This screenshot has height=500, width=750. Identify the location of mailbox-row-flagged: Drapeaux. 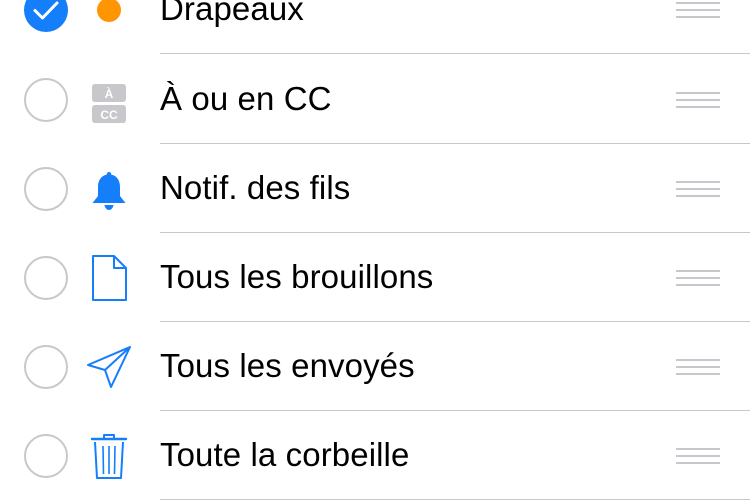
(375, 27).